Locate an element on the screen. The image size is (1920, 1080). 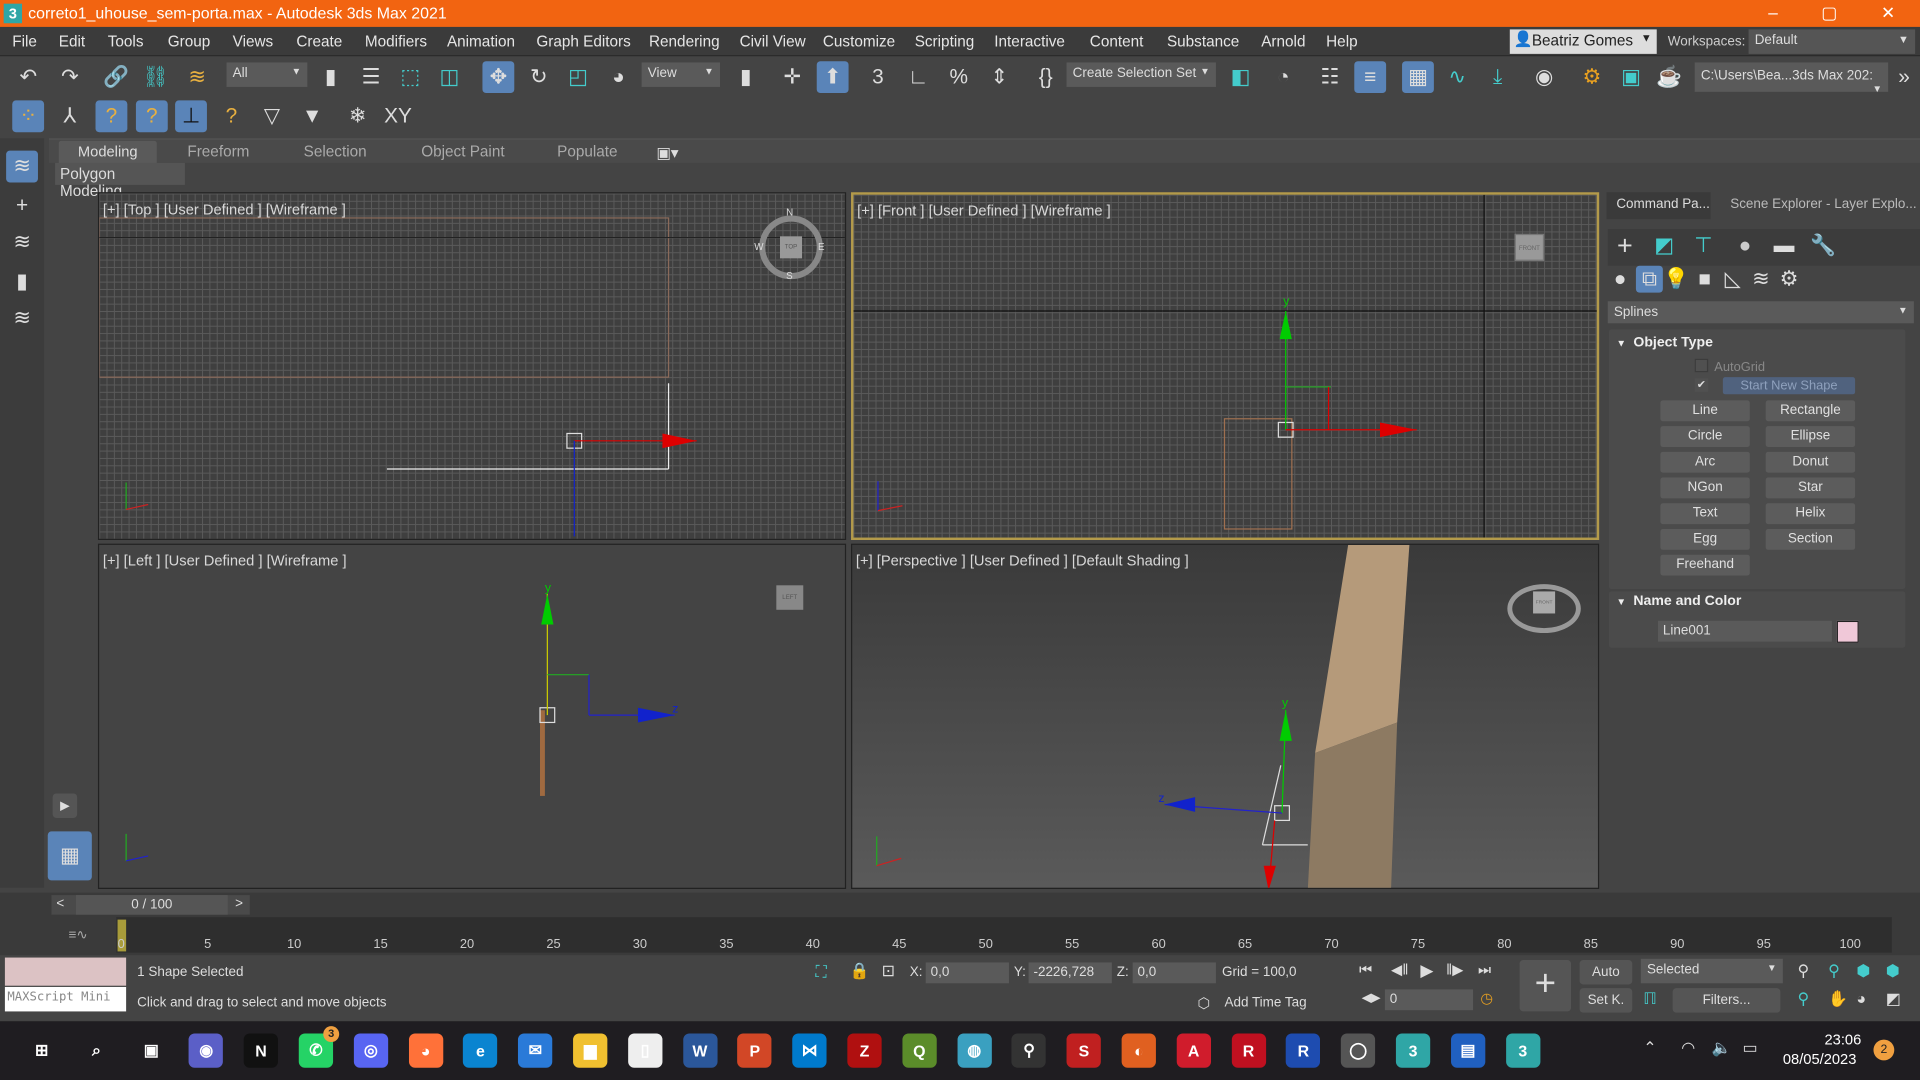
set-key-icon: + is located at coordinates (1545, 986).